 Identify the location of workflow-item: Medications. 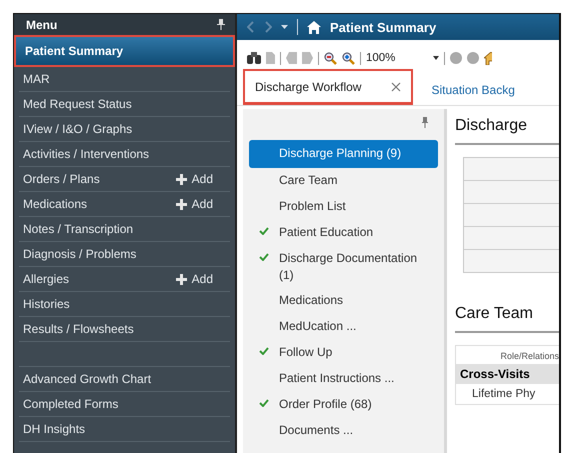
(343, 301).